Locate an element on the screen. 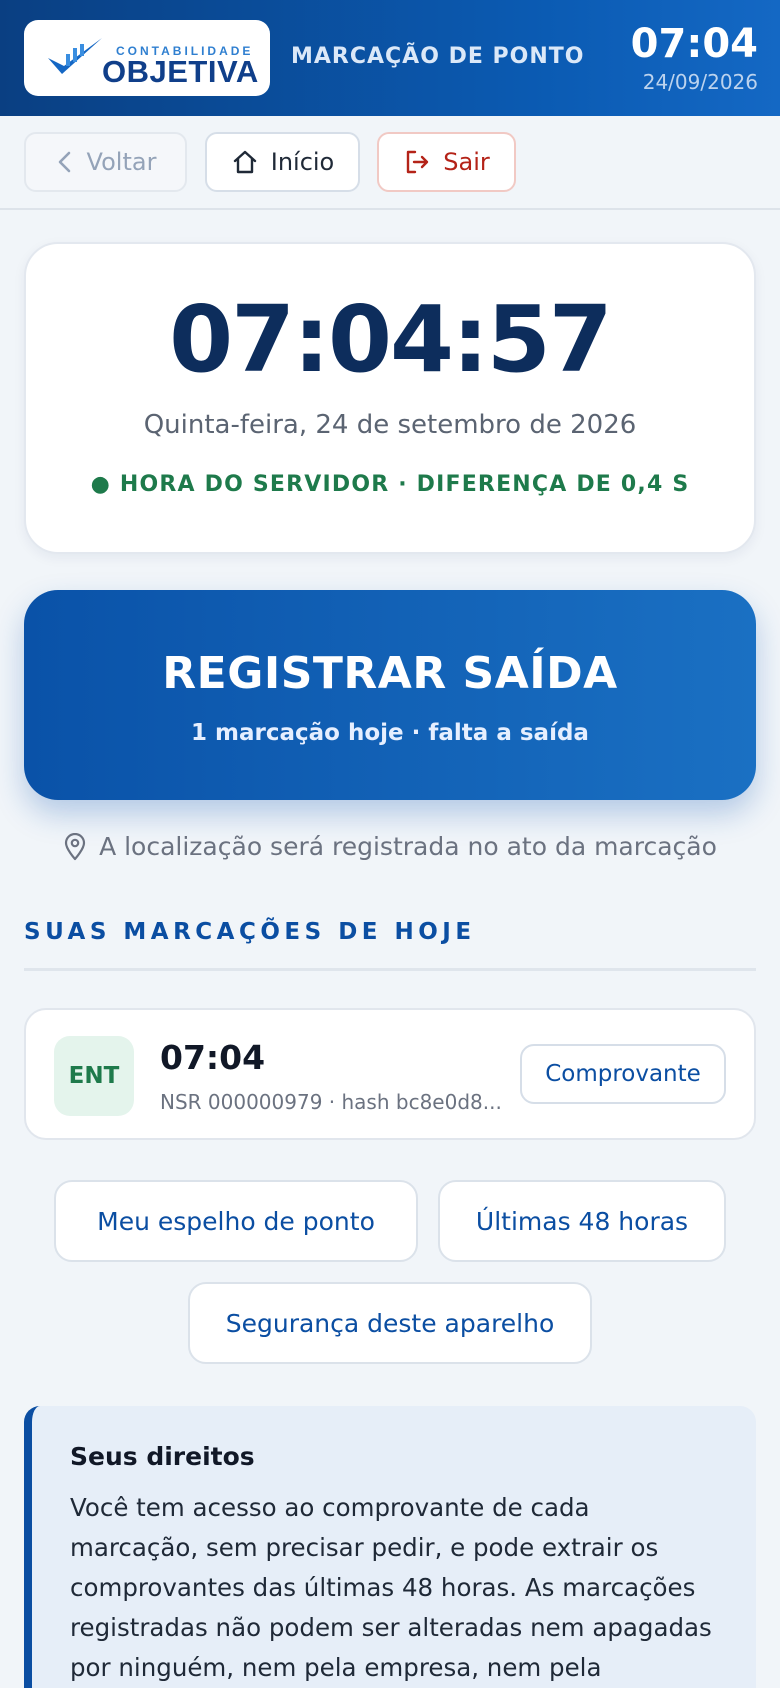  header-date: 24/09/2026 is located at coordinates (700, 82).